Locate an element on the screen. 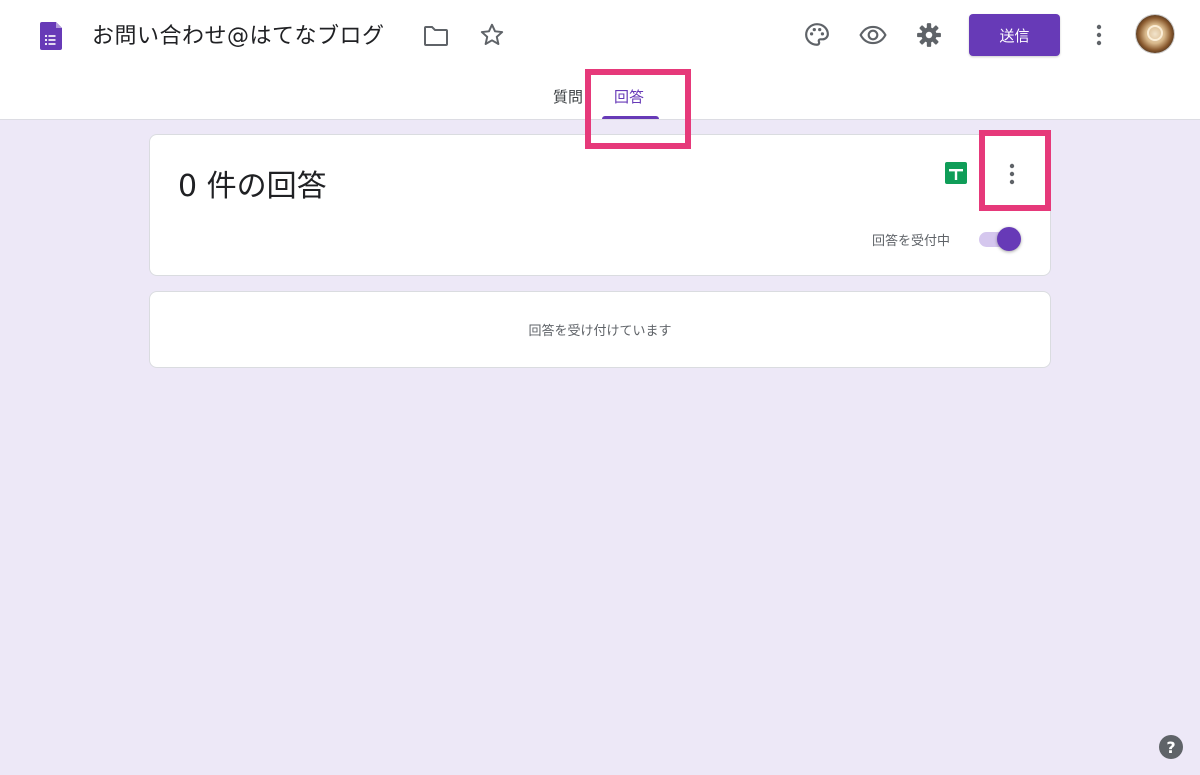  star-icon is located at coordinates (492, 35).